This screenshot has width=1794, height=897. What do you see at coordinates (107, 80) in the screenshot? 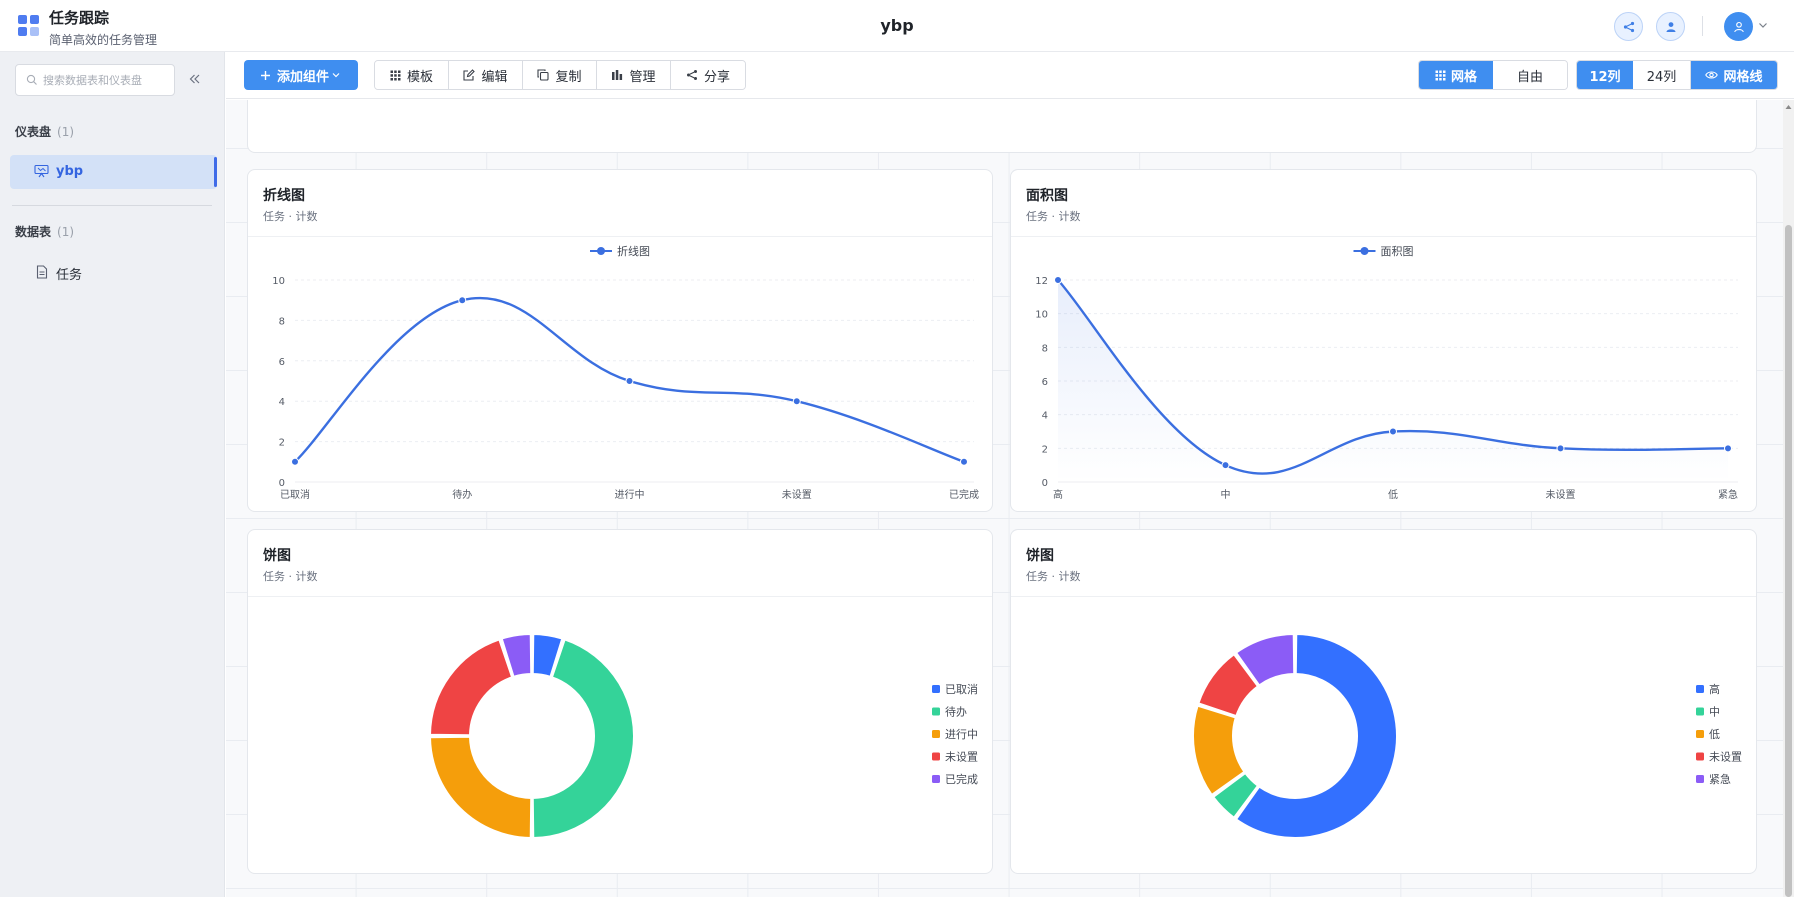
I see `search-input` at bounding box center [107, 80].